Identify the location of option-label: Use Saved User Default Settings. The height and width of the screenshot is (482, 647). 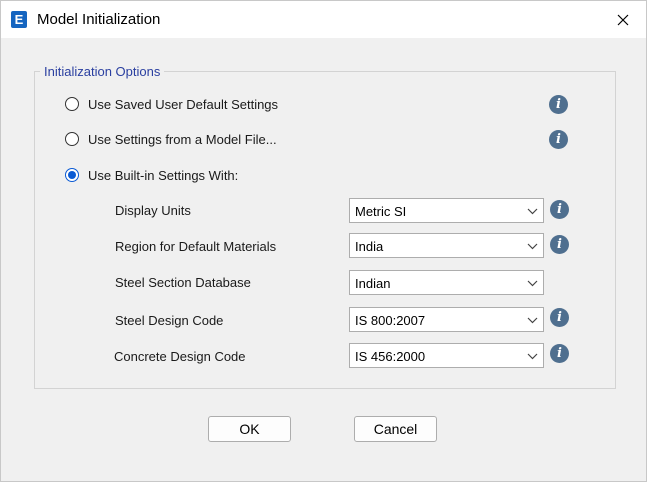
(183, 104).